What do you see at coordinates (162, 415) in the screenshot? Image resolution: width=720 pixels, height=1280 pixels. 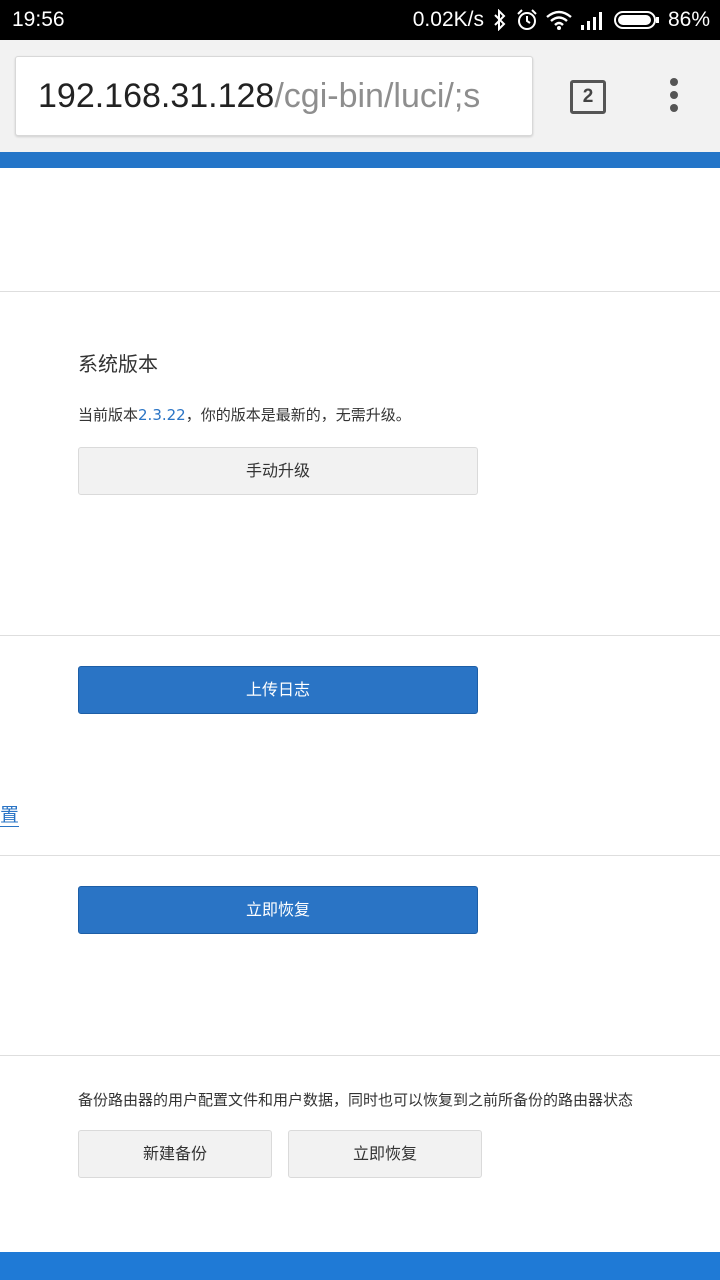 I see `version-number: 2.3.22` at bounding box center [162, 415].